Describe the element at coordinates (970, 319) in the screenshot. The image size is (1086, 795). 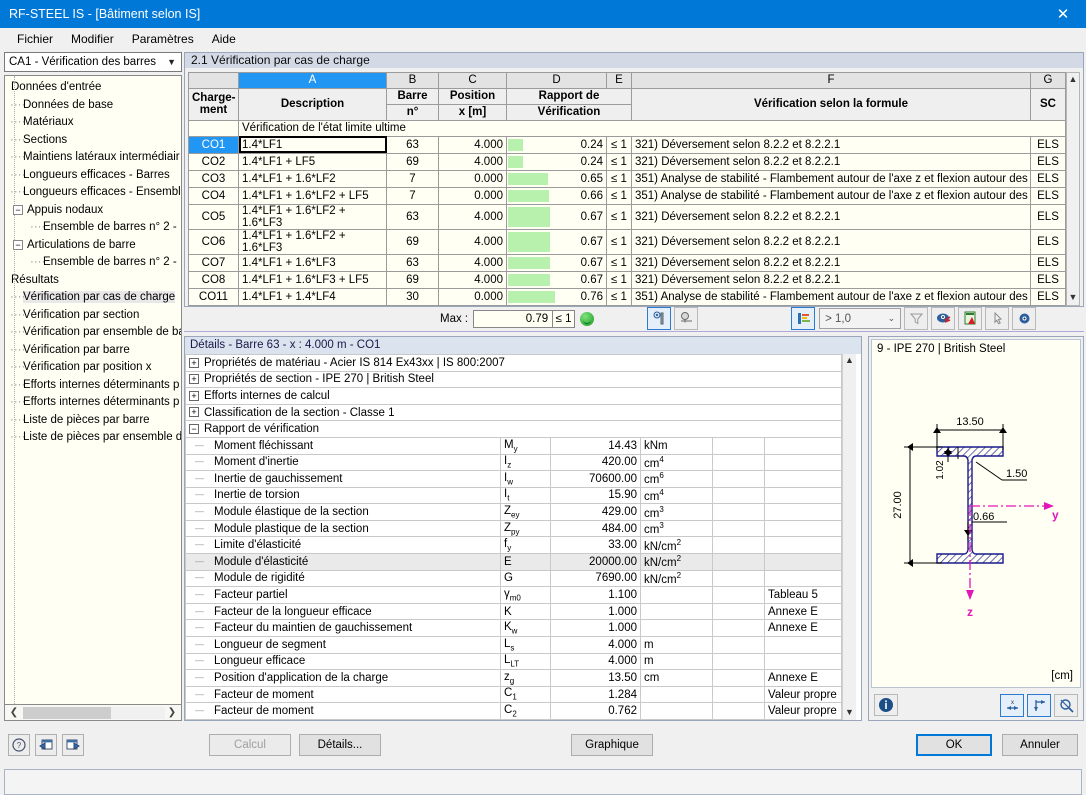
I see `excel-export-icon` at that location.